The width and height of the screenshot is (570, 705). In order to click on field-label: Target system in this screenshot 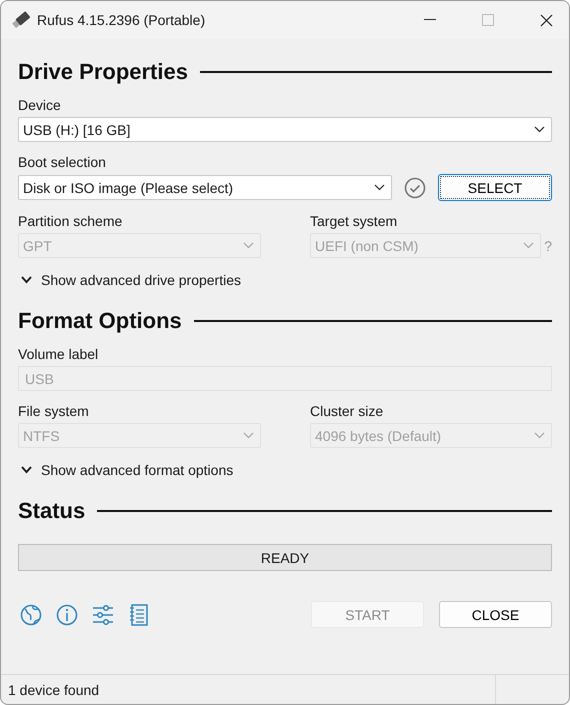, I will do `click(354, 221)`.